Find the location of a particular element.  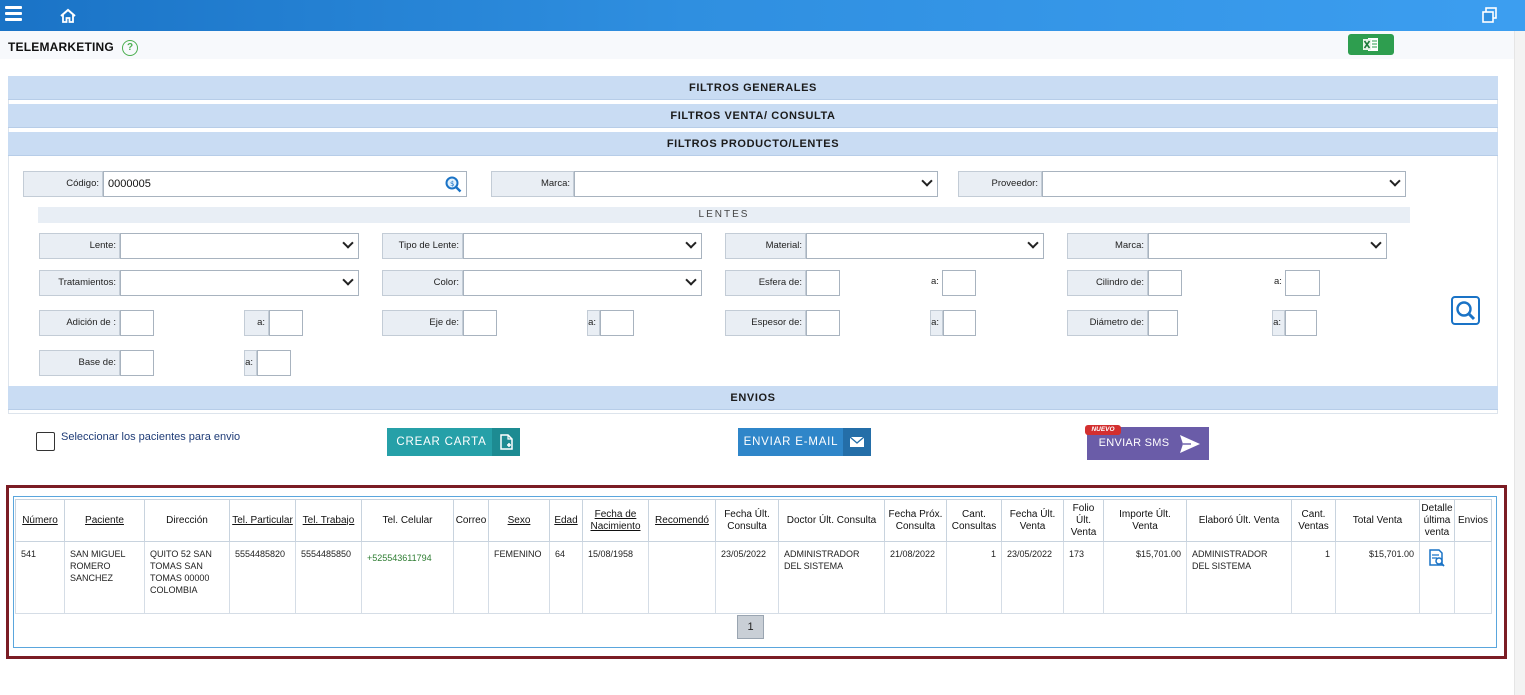

crear-carta-button: CREAR CARTA is located at coordinates (453, 442).